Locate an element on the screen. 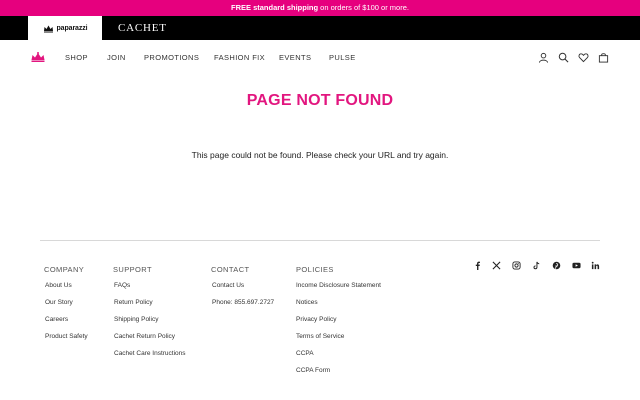 The width and height of the screenshot is (640, 400). footer-link-cachet-care-instructions: Cachet Care Instructions is located at coordinates (150, 353).